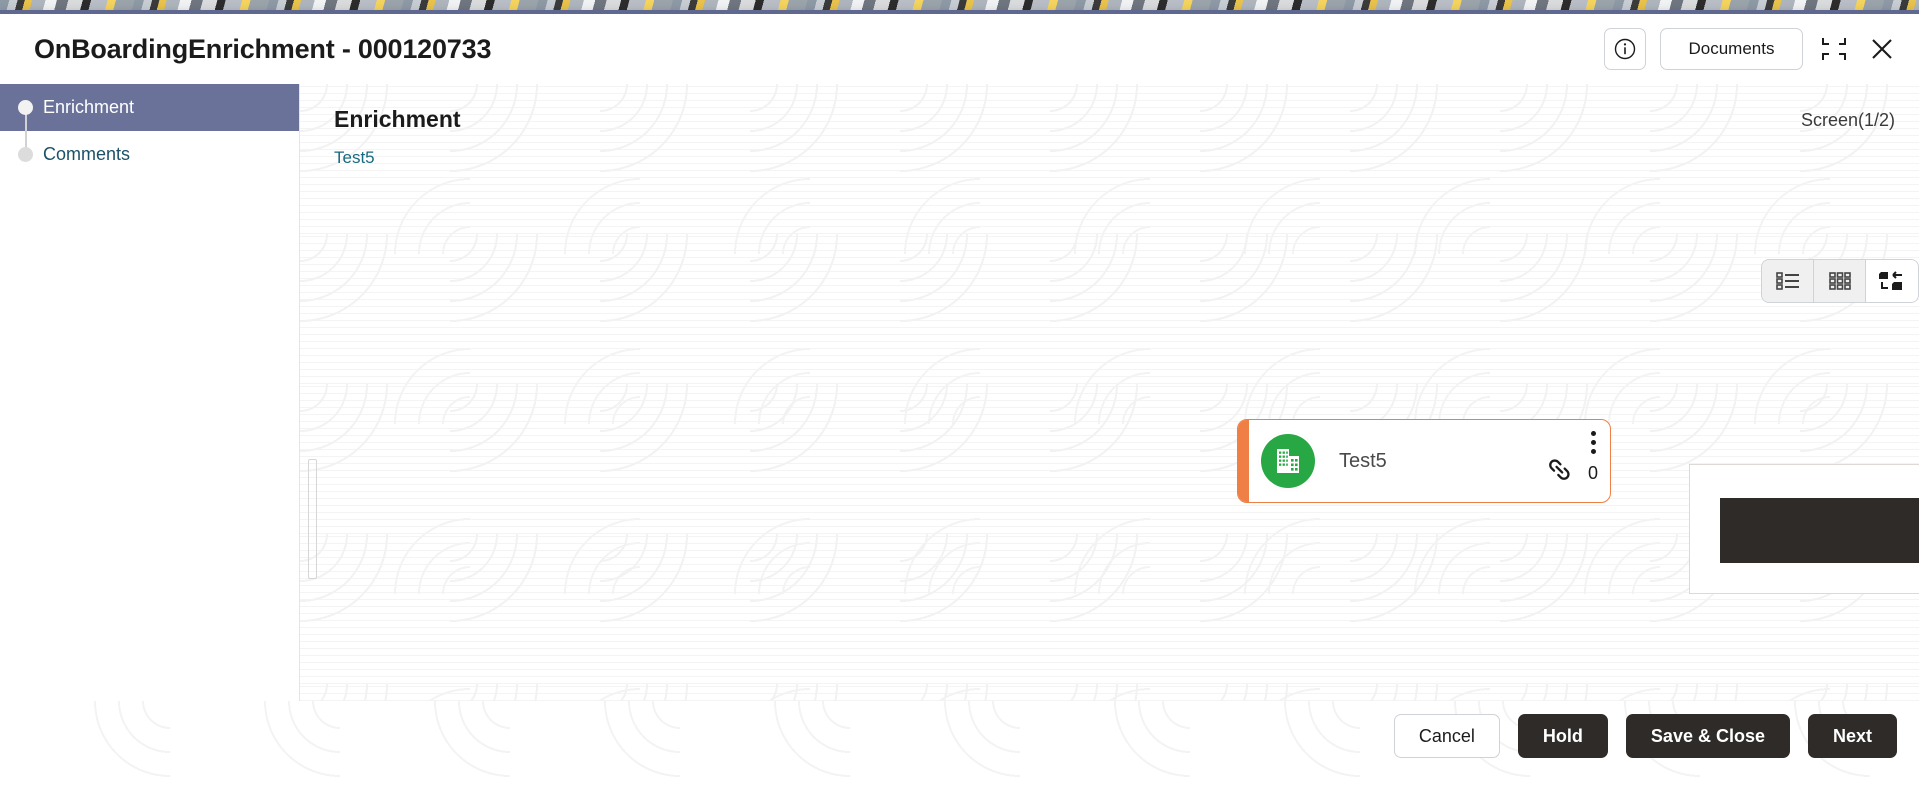 The image size is (1919, 785). I want to click on link-chain-icon, so click(1559, 472).